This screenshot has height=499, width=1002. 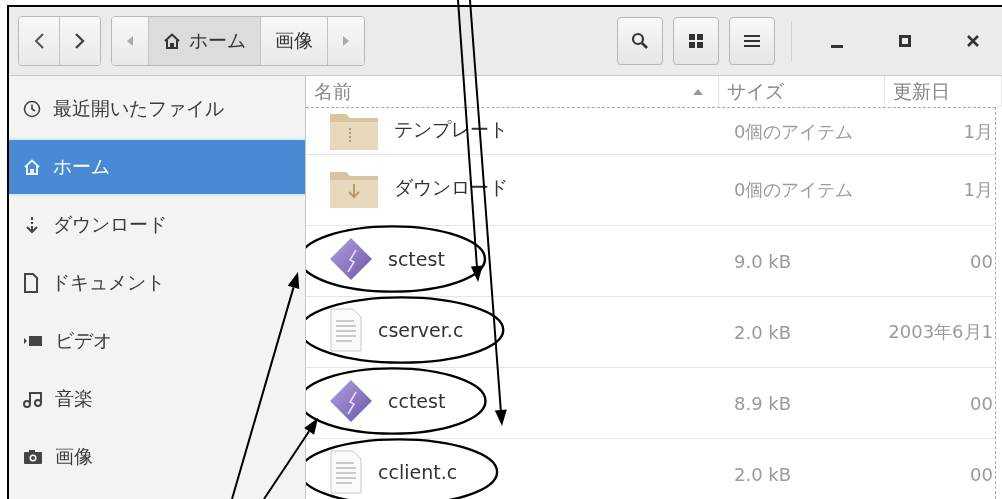 I want to click on menu-icon, so click(x=752, y=41).